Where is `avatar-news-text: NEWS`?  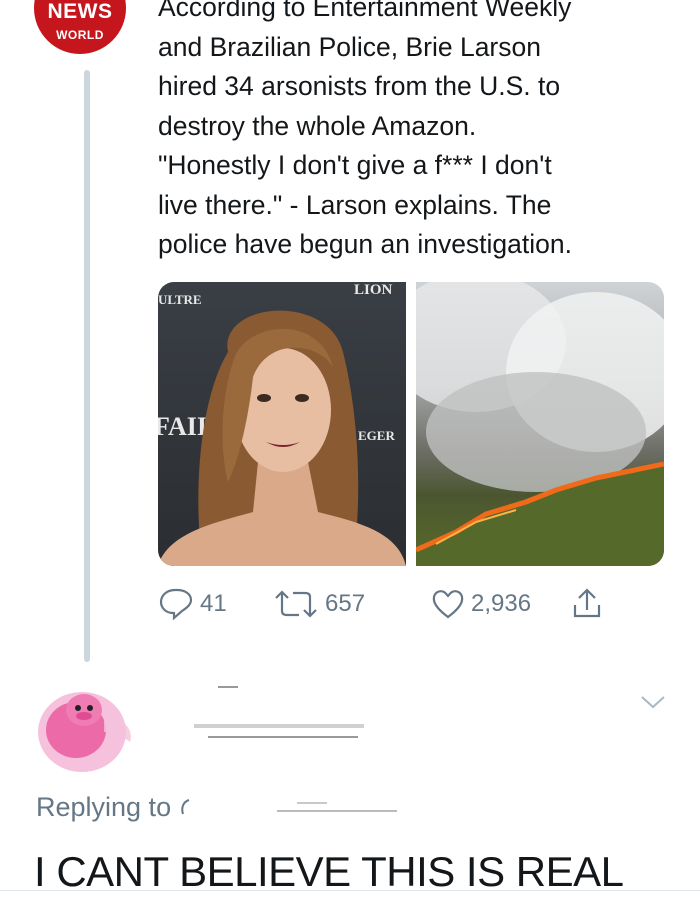 avatar-news-text: NEWS is located at coordinates (80, 11).